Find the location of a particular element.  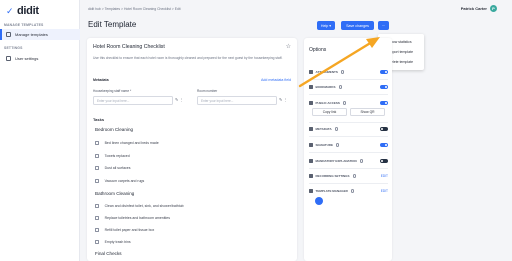

task-group-title: Bedroom Cleaning is located at coordinates (114, 129).